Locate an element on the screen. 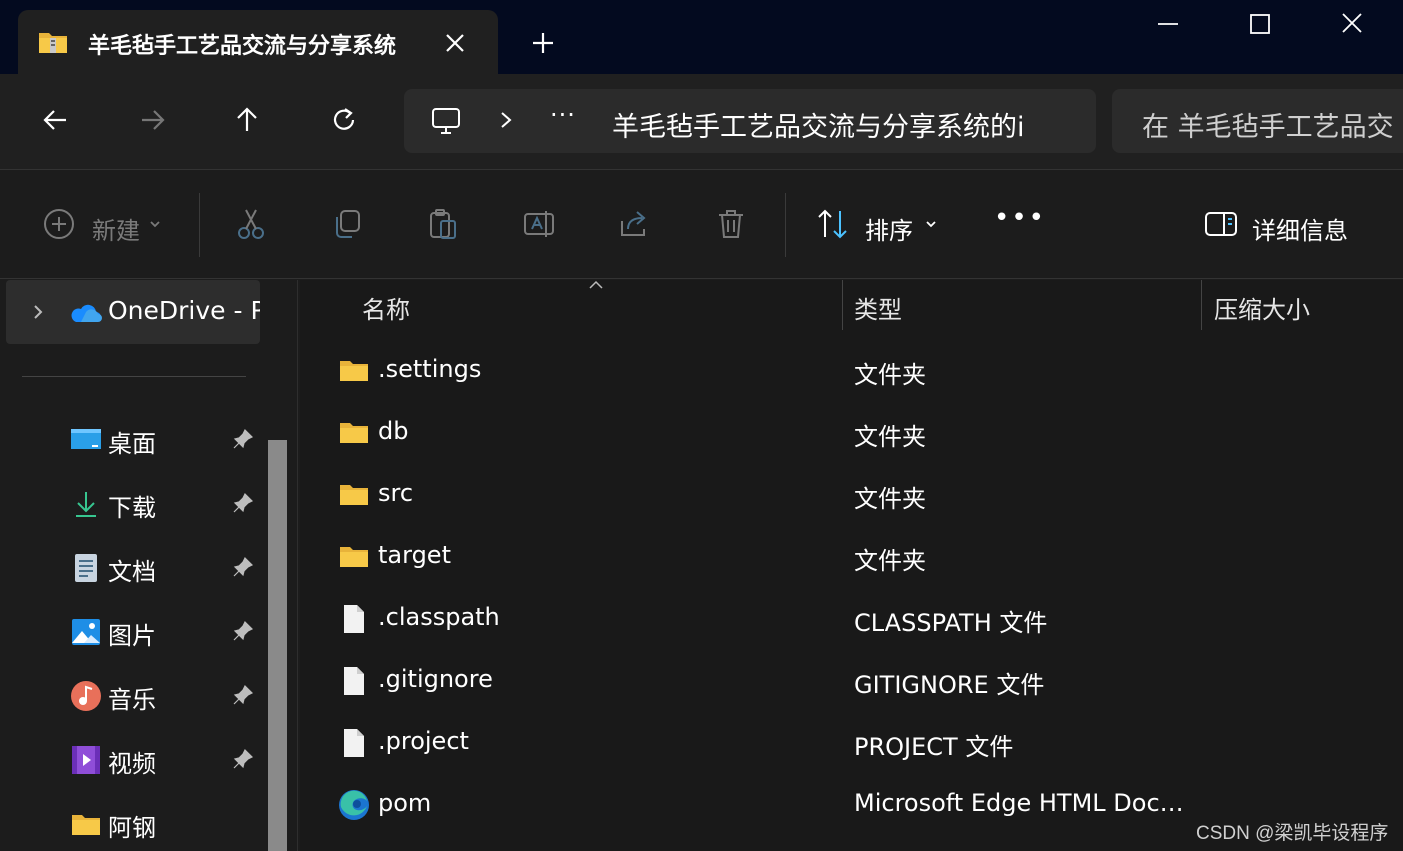 This screenshot has height=851, width=1403. file-name: src is located at coordinates (396, 493).